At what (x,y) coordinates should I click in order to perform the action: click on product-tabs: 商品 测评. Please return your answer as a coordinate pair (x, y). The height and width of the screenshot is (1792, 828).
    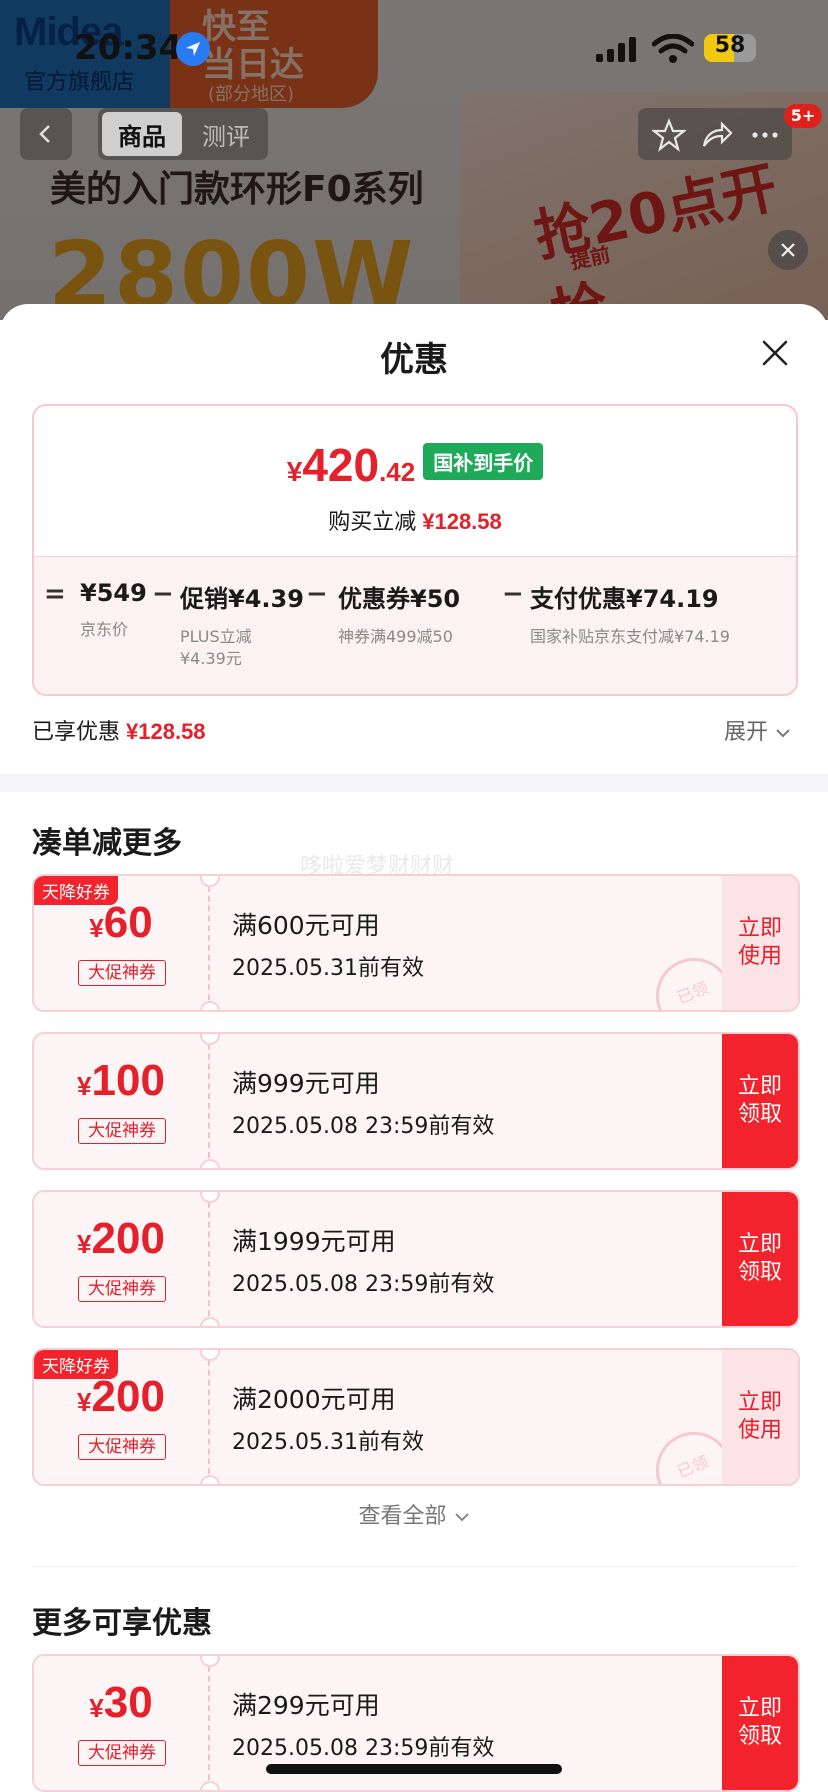
    Looking at the image, I should click on (183, 134).